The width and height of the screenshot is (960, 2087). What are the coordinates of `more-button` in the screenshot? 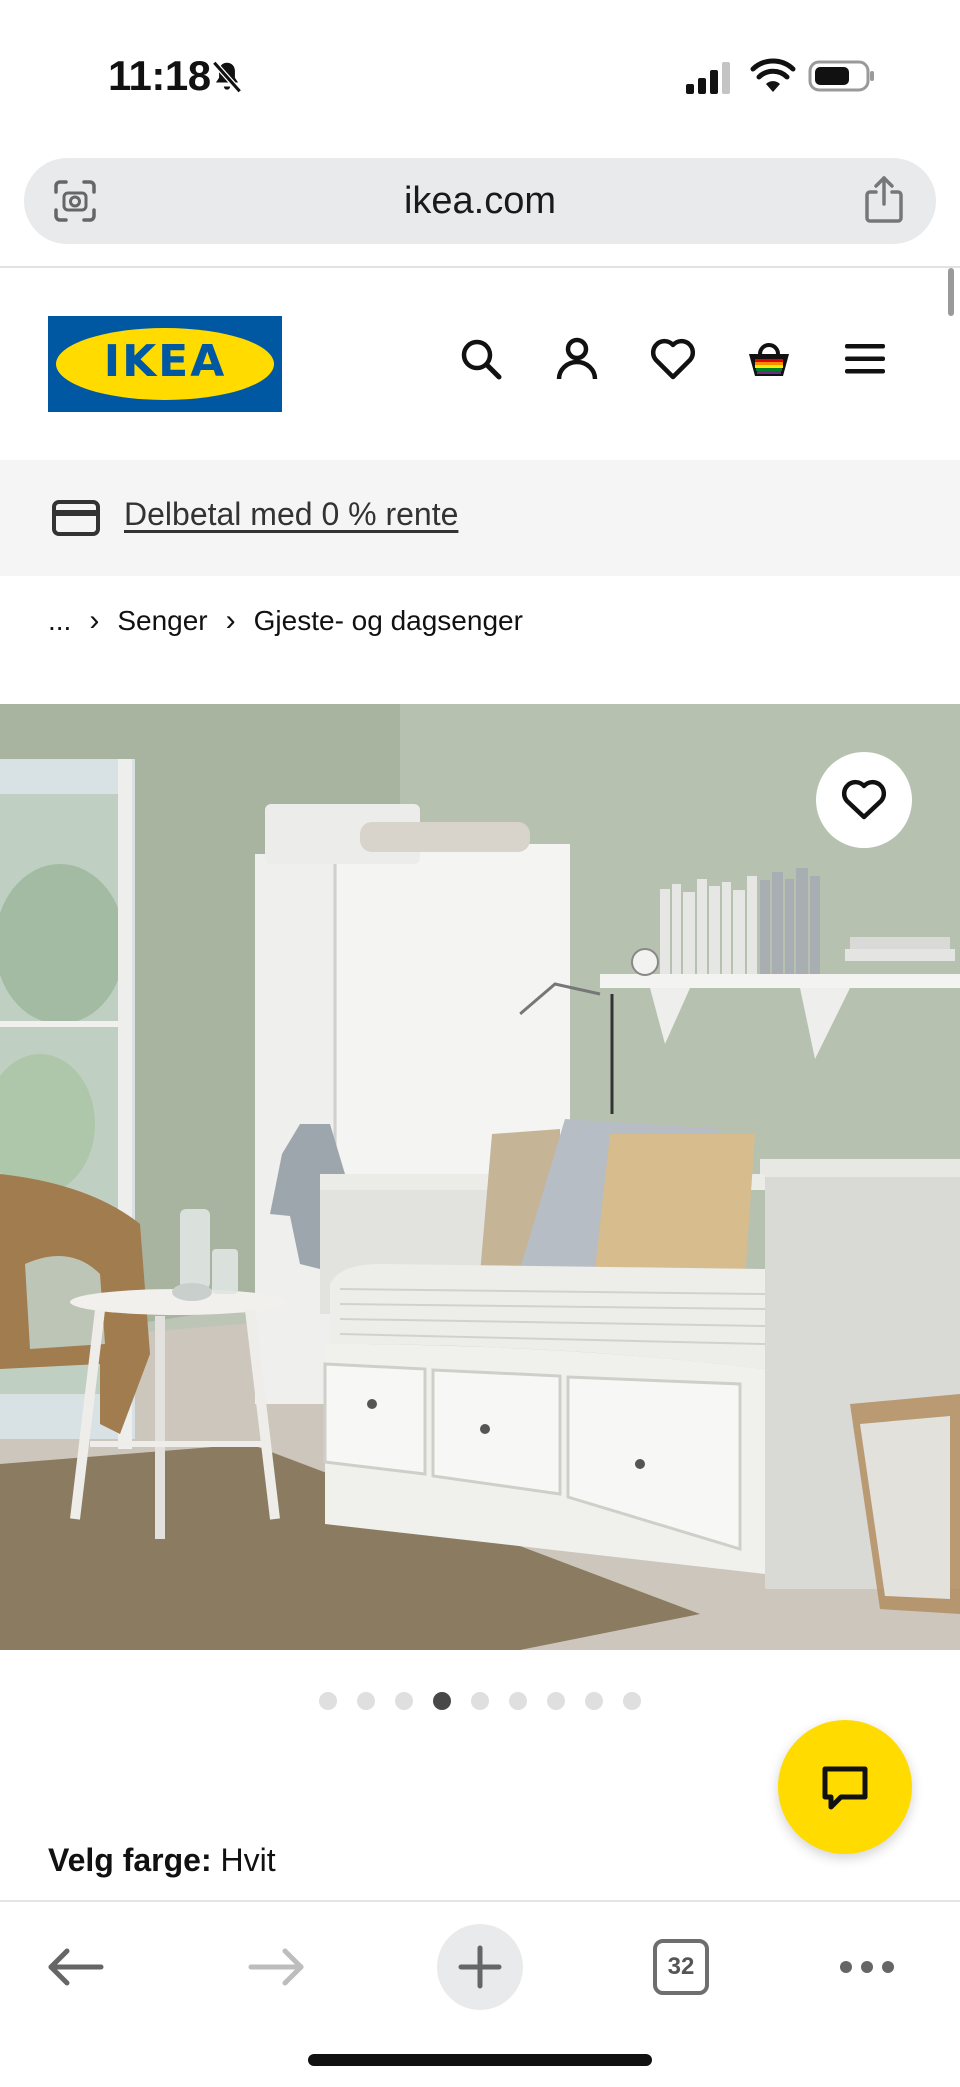 It's located at (867, 1967).